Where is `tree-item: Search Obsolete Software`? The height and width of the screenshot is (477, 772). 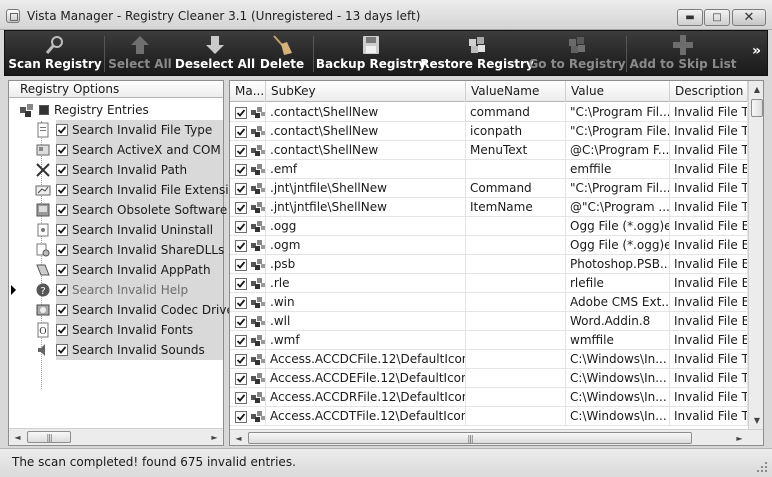
tree-item: Search Obsolete Software is located at coordinates (118, 210).